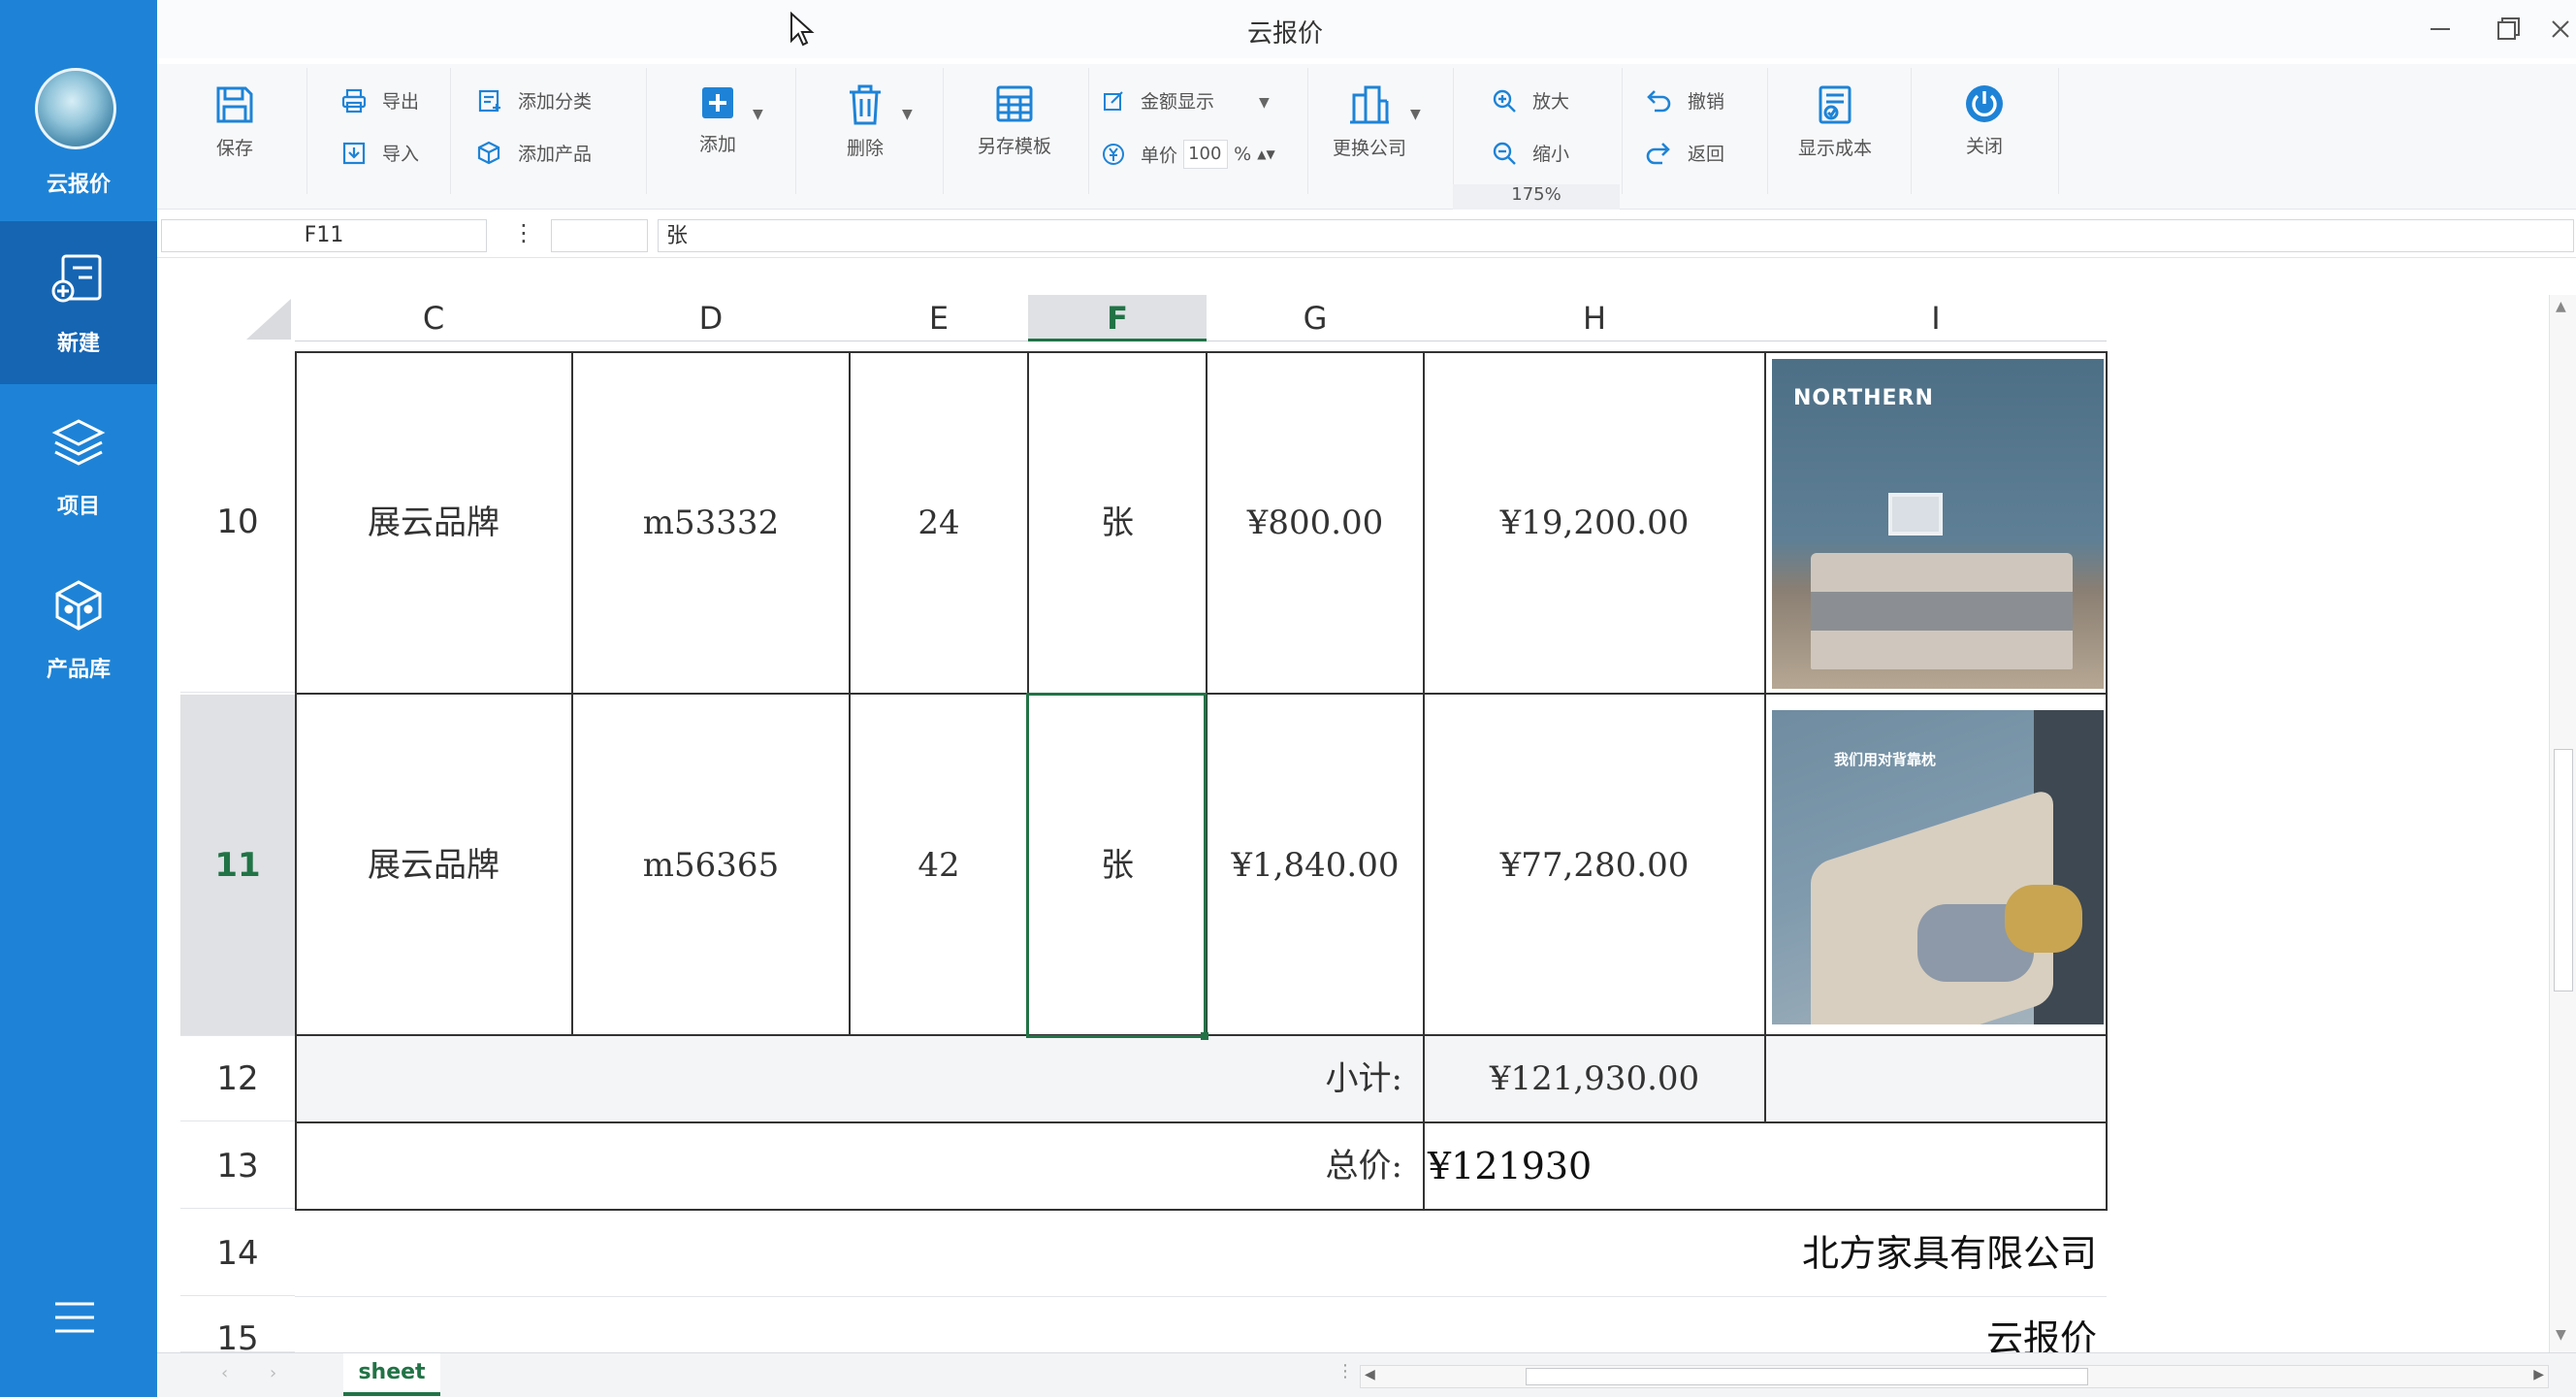 The width and height of the screenshot is (2576, 1397). Describe the element at coordinates (1536, 197) in the screenshot. I see `zoom-level: 175%` at that location.